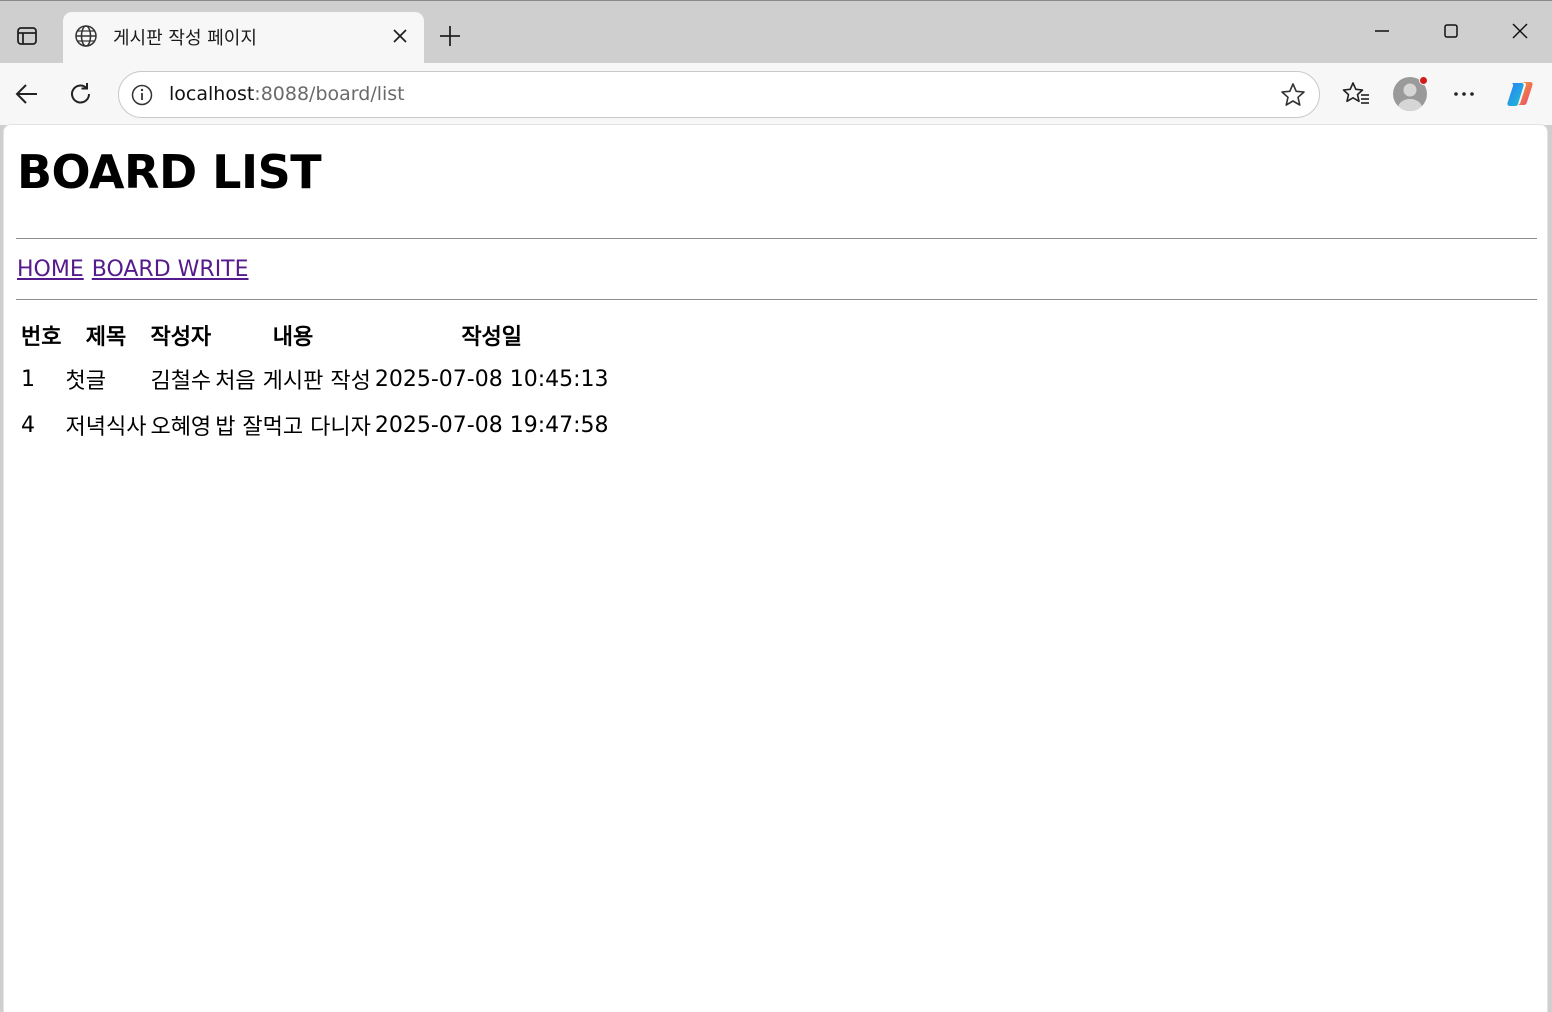 The width and height of the screenshot is (1552, 1012). What do you see at coordinates (142, 95) in the screenshot?
I see `info-icon` at bounding box center [142, 95].